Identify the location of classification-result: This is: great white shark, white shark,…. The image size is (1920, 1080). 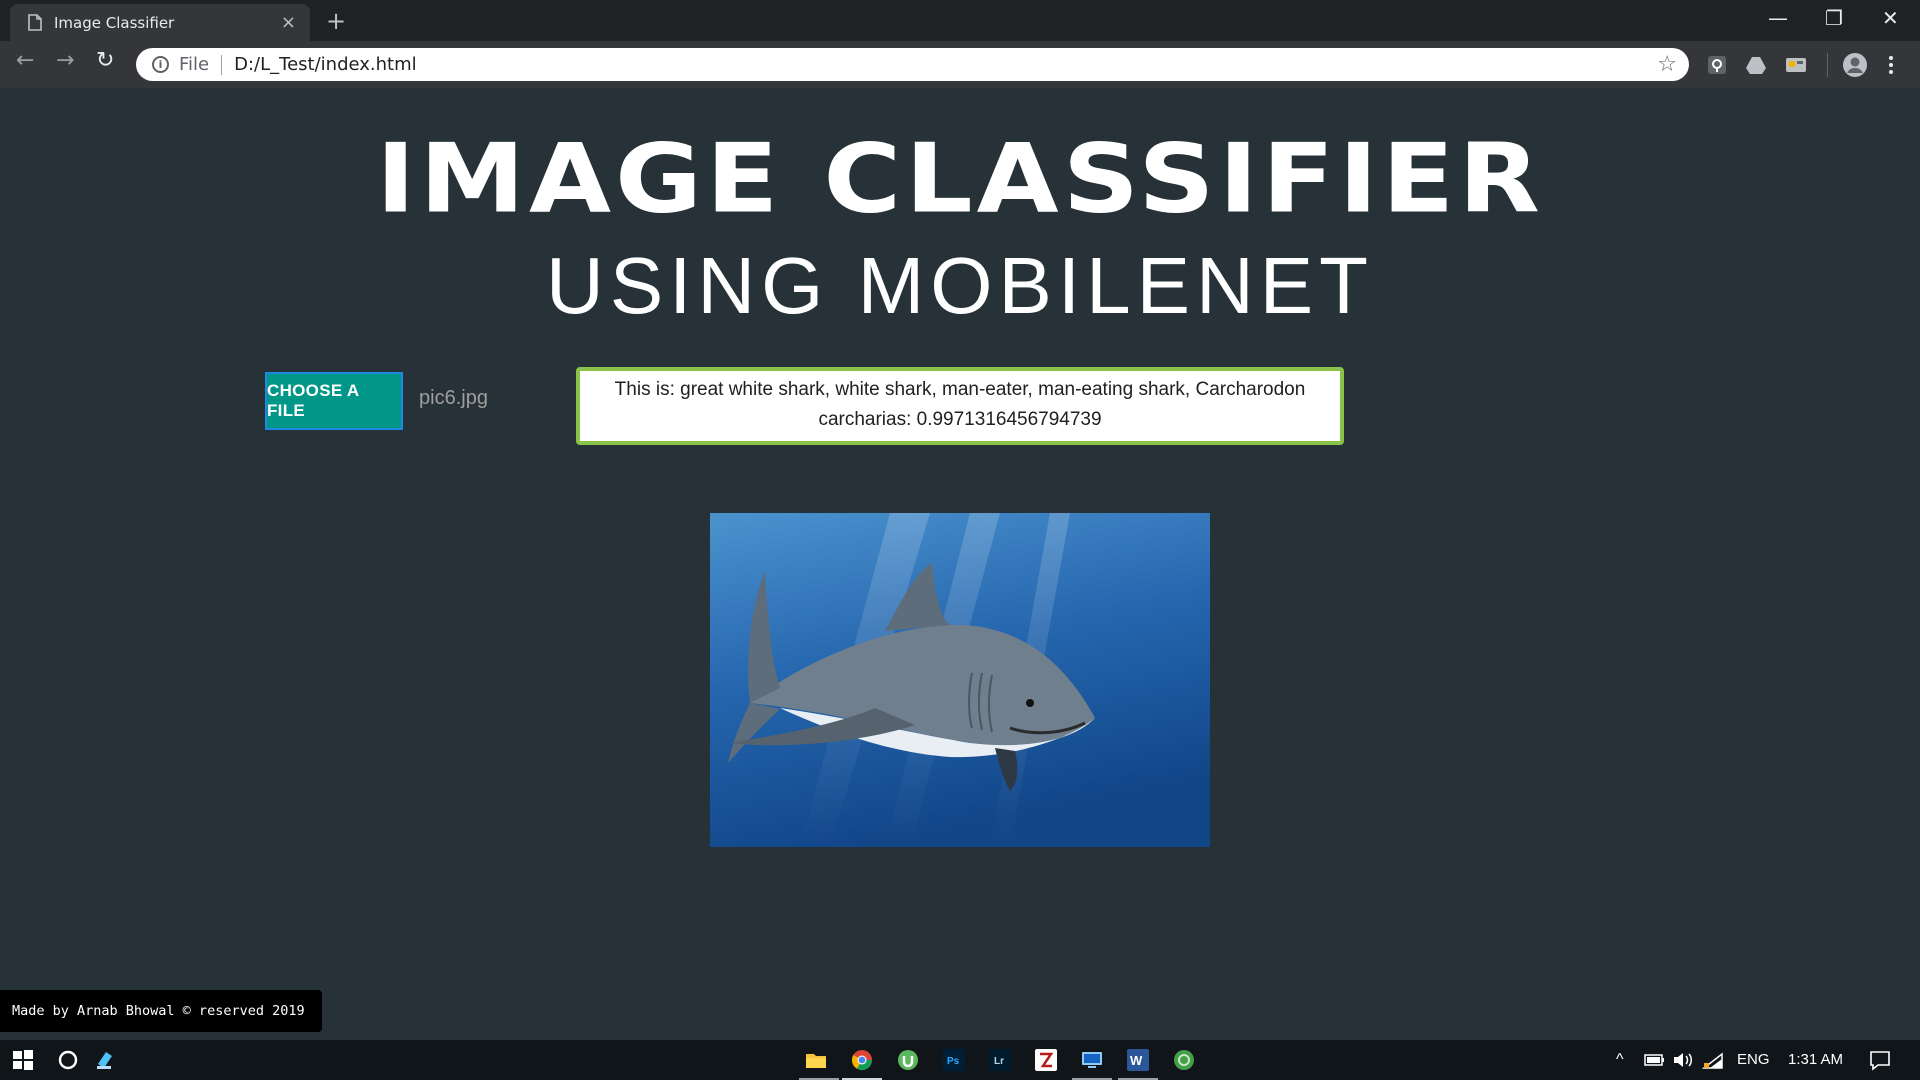
(960, 406).